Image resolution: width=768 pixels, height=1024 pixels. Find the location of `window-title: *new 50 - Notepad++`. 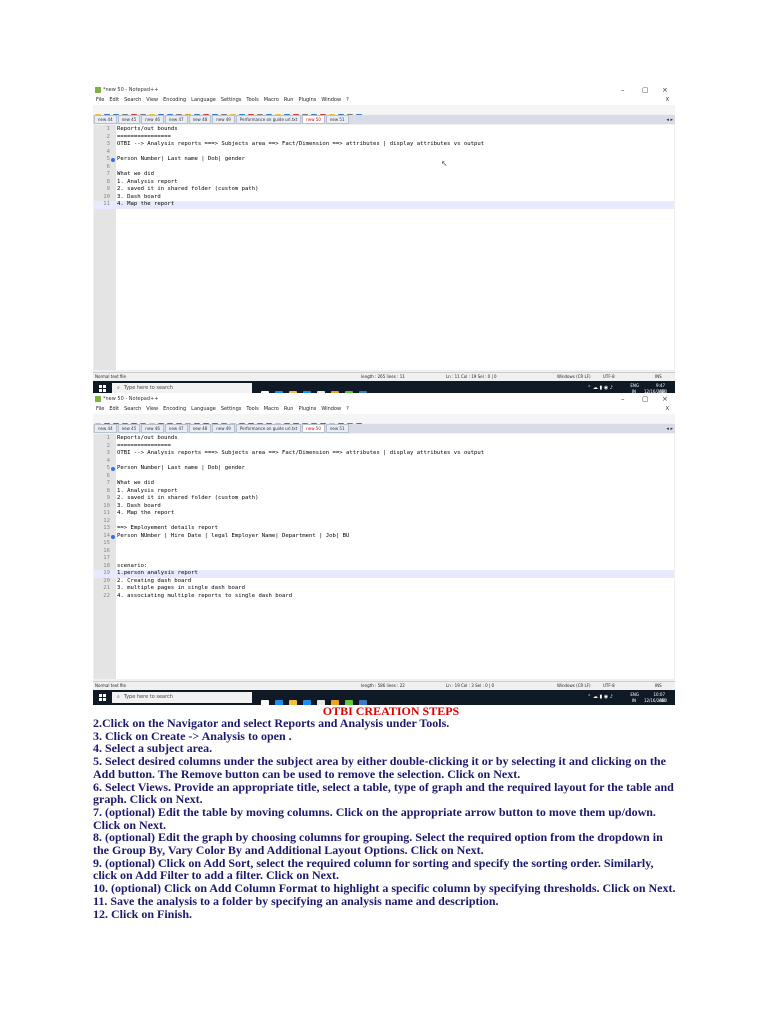

window-title: *new 50 - Notepad++ is located at coordinates (131, 90).